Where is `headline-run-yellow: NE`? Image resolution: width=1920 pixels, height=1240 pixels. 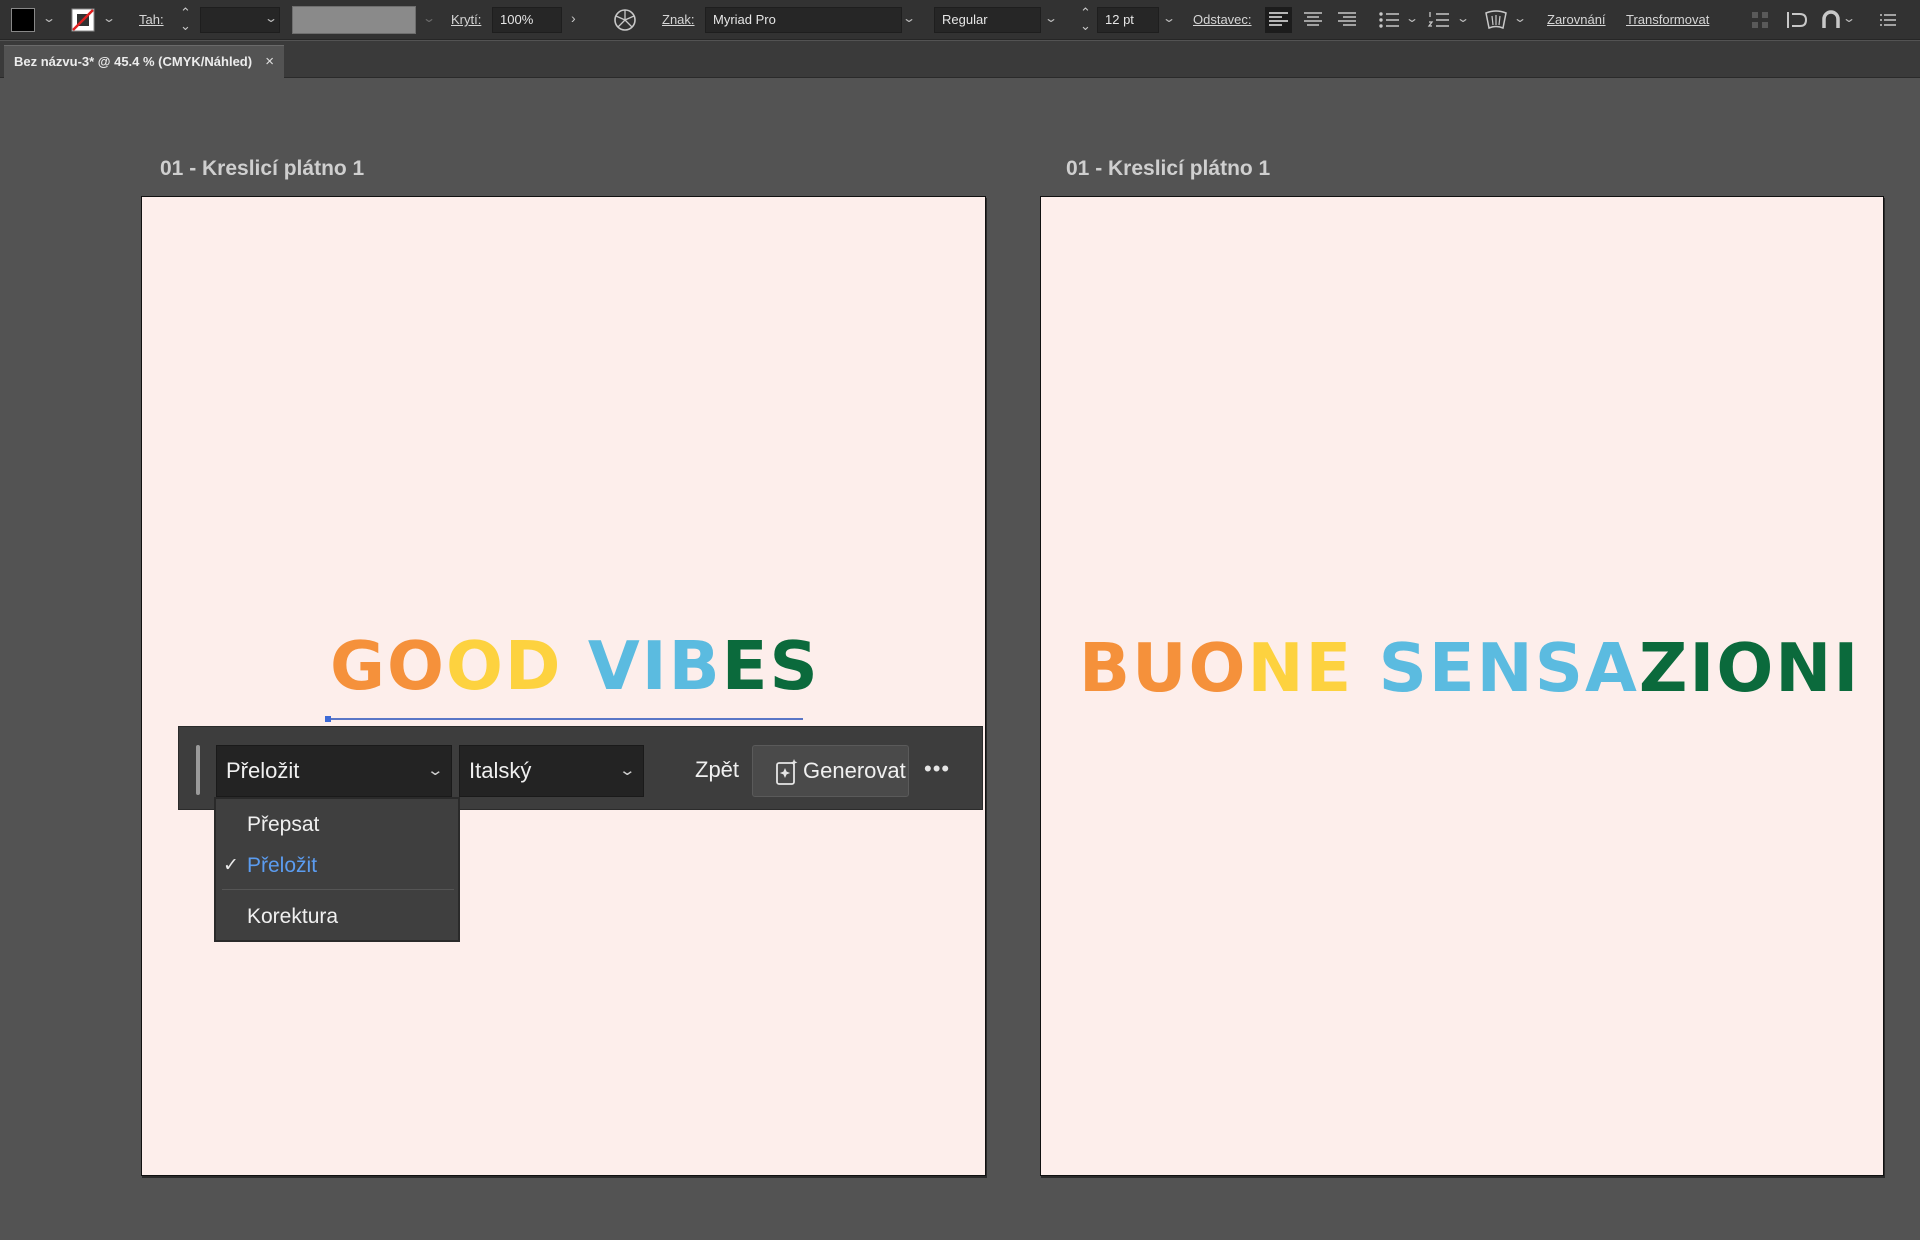 headline-run-yellow: NE is located at coordinates (1313, 668).